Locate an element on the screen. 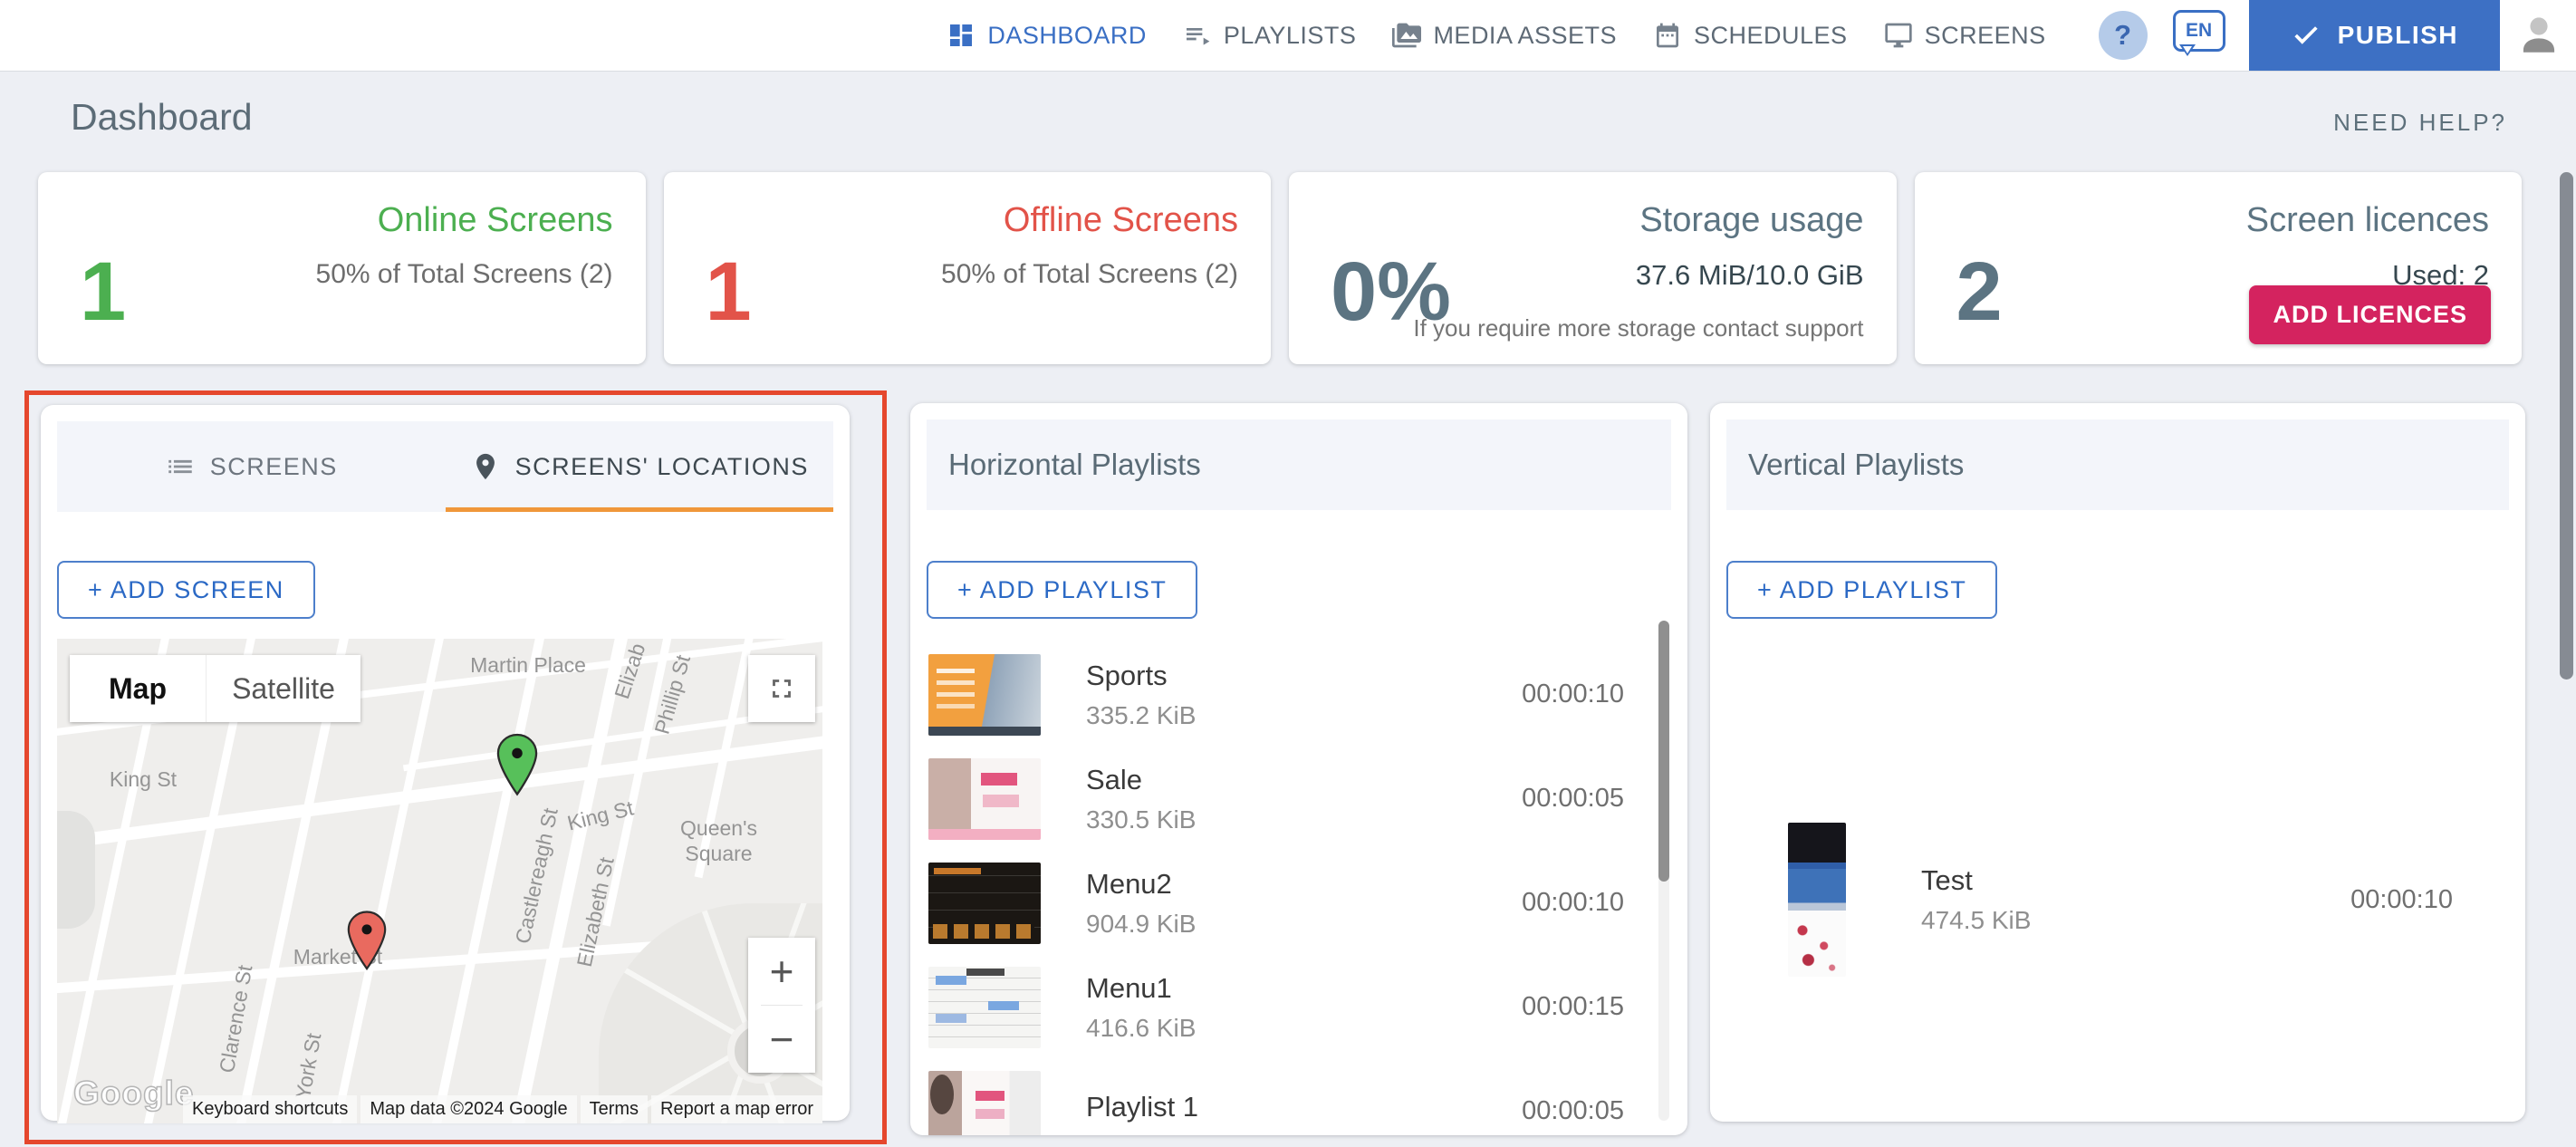 This screenshot has height=1147, width=2576. vertical-playlists-header: Vertical Playlists is located at coordinates (2117, 465).